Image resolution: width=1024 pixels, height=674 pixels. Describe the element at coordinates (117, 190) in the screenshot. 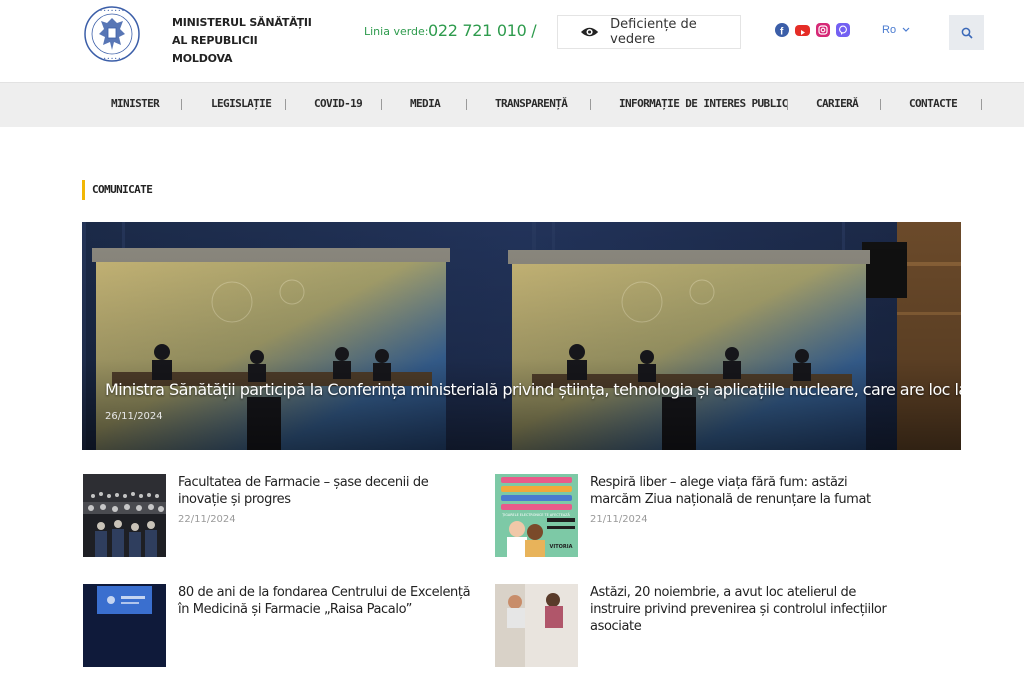

I see `section-title: COMUNICATE` at that location.